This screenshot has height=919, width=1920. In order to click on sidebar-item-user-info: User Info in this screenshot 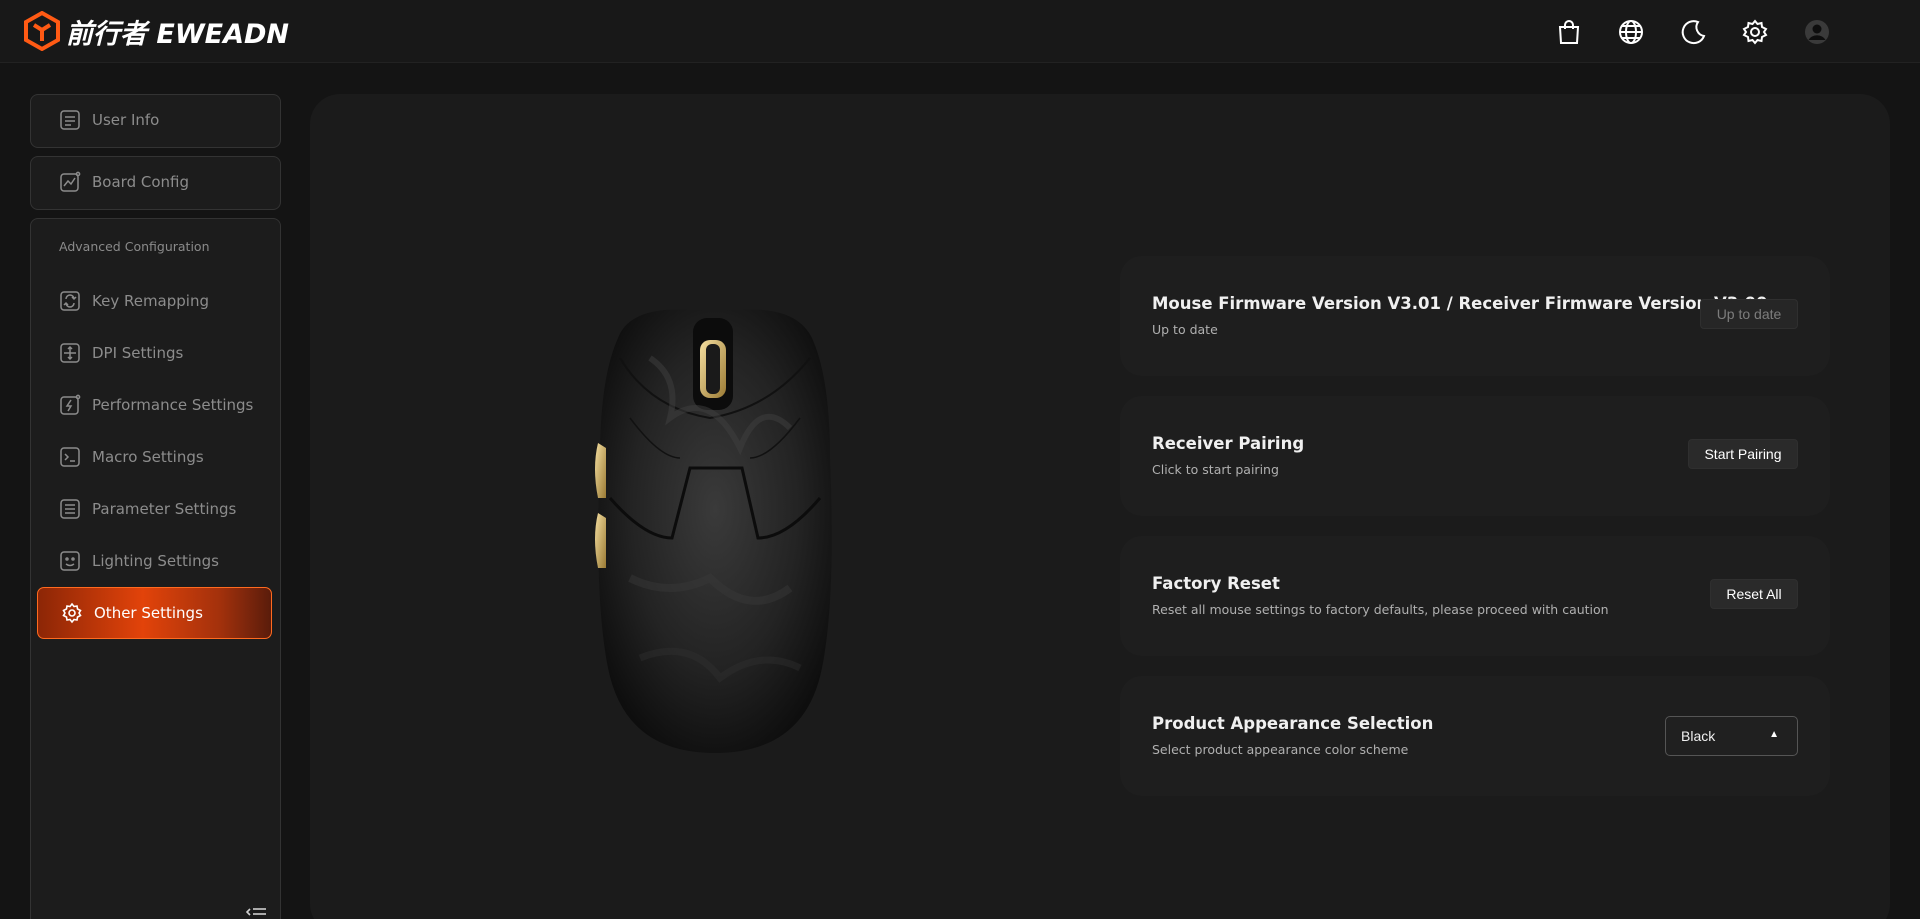, I will do `click(109, 120)`.